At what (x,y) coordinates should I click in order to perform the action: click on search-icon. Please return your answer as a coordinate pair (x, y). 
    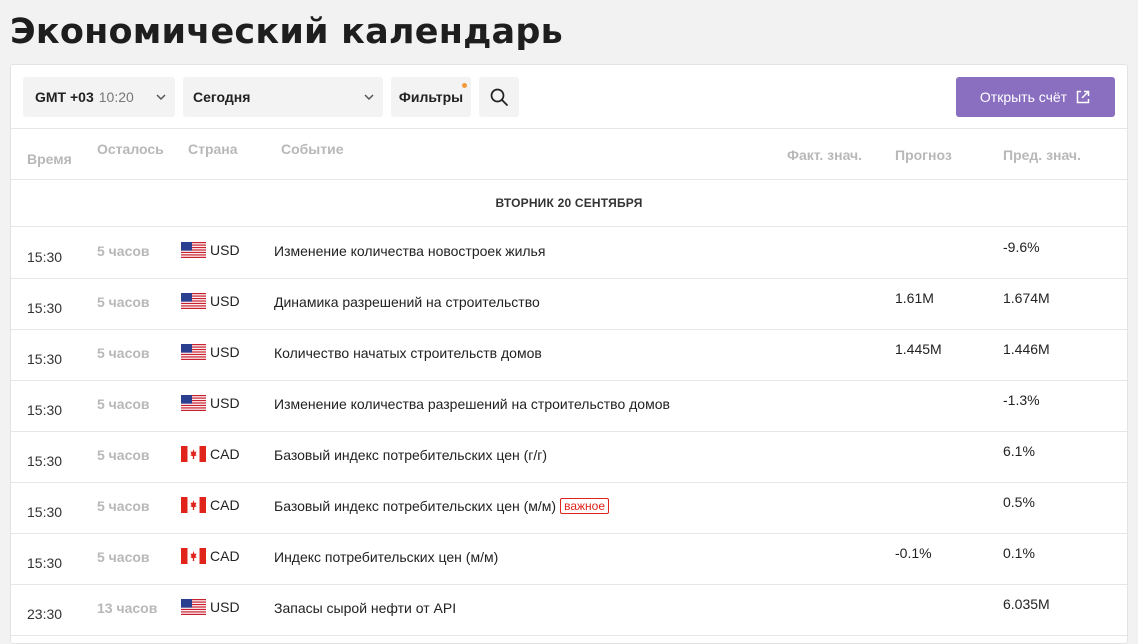
    Looking at the image, I should click on (499, 97).